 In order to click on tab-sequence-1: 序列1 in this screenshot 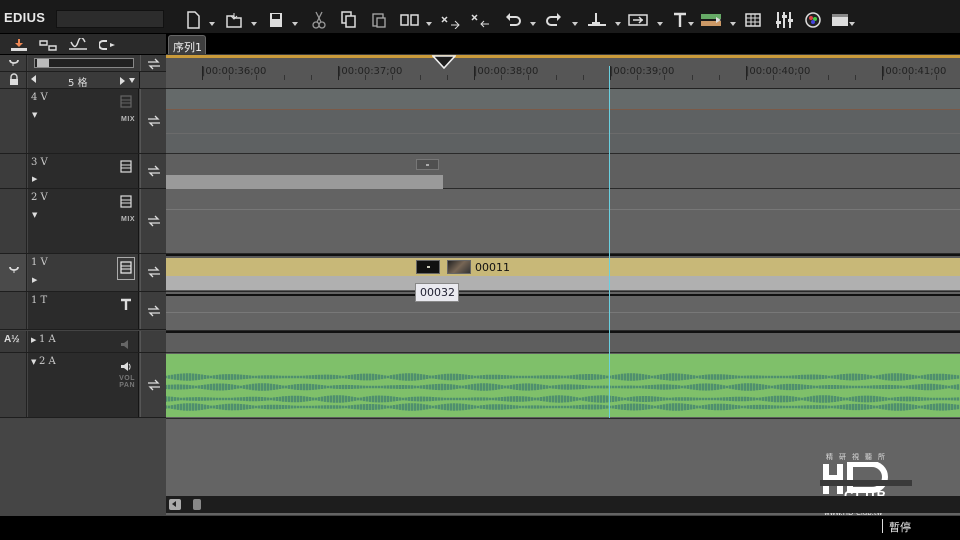, I will do `click(187, 44)`.